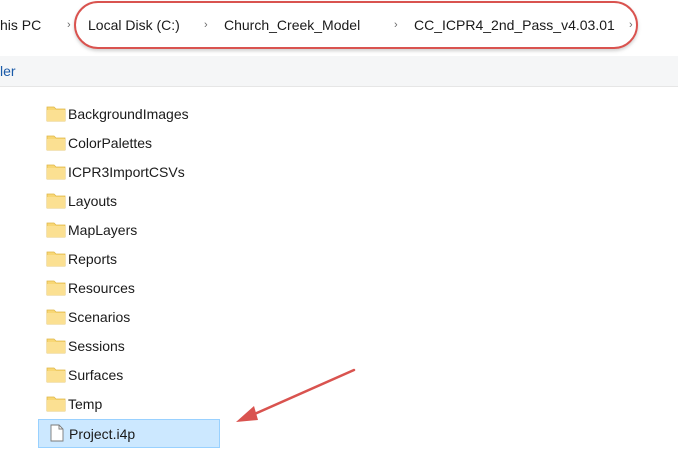  Describe the element at coordinates (93, 259) in the screenshot. I see `folder-name: Reports` at that location.